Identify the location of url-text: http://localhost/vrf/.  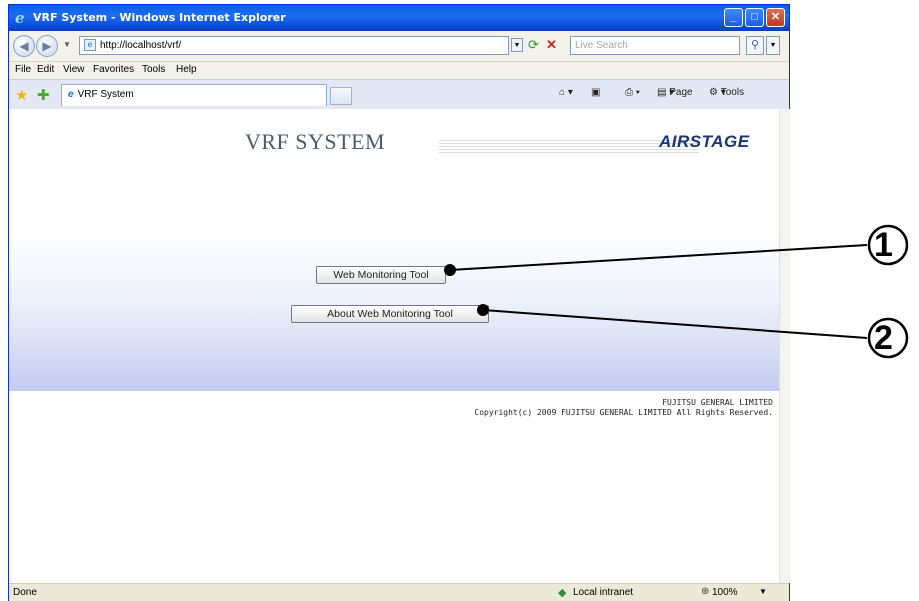
(141, 45).